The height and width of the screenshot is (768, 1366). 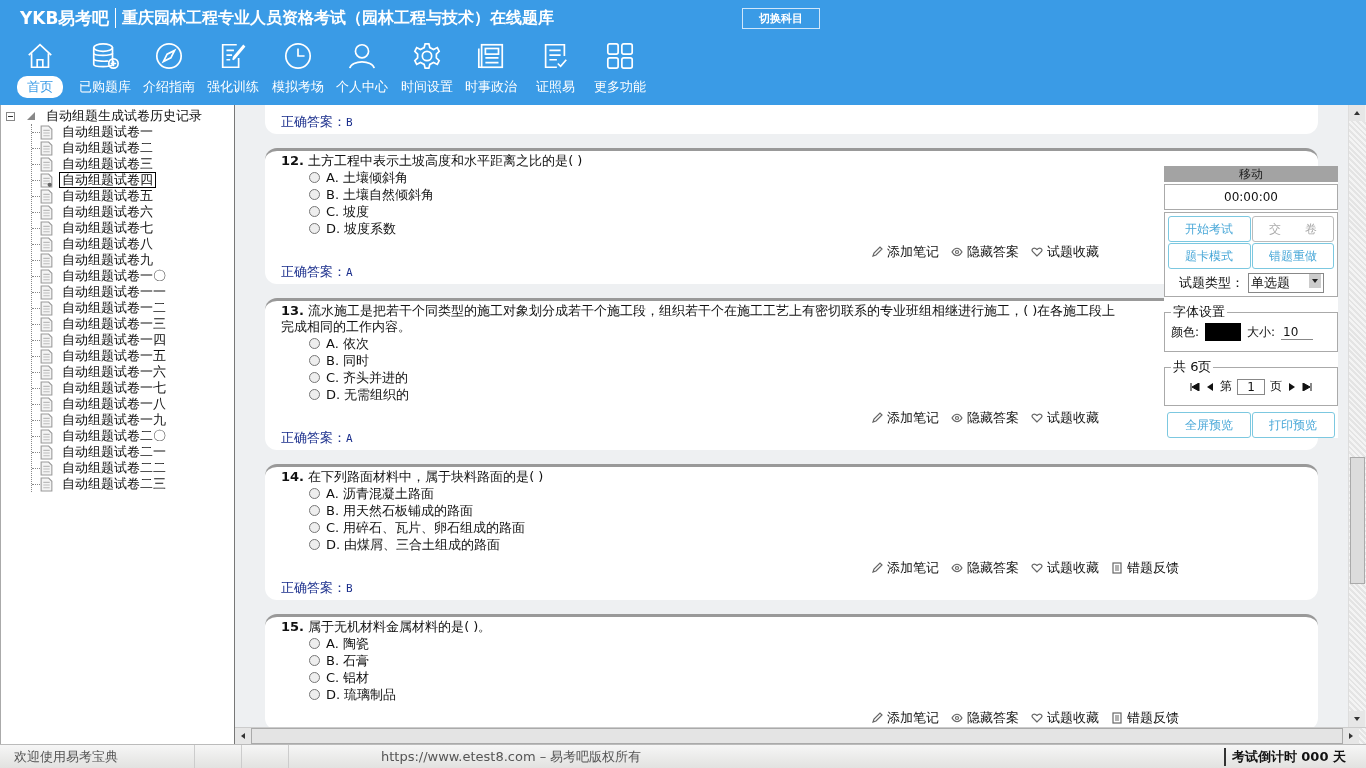 What do you see at coordinates (1251, 386) in the screenshot?
I see `page-field: 1` at bounding box center [1251, 386].